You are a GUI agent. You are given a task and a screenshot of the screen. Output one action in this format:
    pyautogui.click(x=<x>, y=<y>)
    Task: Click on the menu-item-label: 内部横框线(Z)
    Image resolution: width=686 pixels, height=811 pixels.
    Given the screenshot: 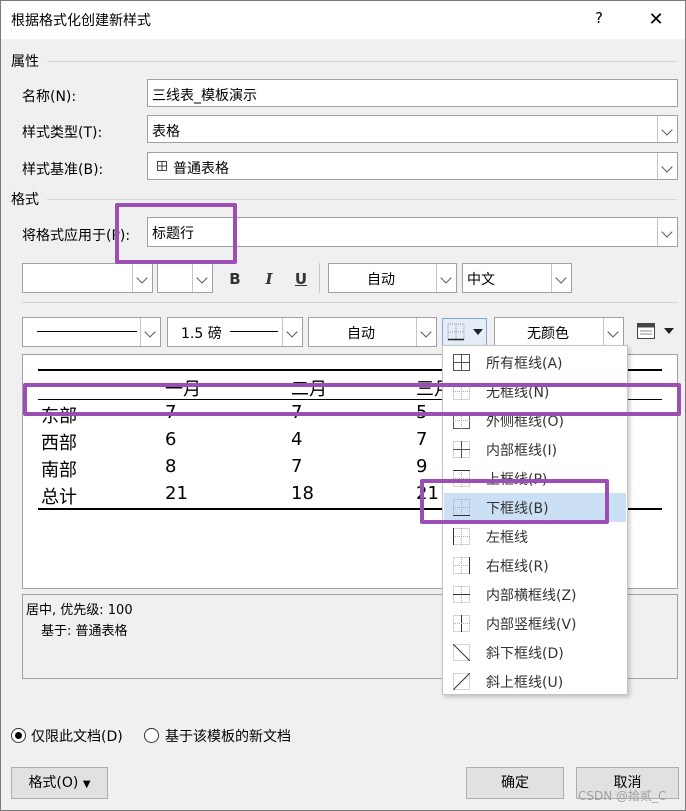 What is the action you would take?
    pyautogui.click(x=531, y=596)
    